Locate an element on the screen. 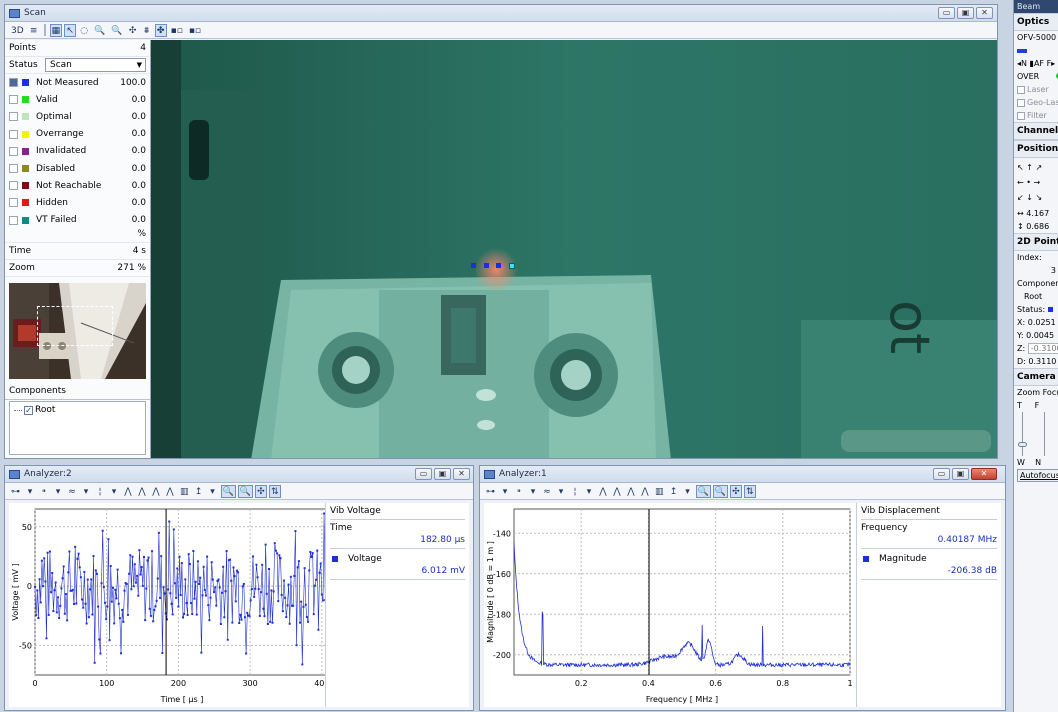 The width and height of the screenshot is (1058, 712). position-arrows: ↖ ↑ ↗ ← • → ↙ ↓ ↘ is located at coordinates (1036, 182).